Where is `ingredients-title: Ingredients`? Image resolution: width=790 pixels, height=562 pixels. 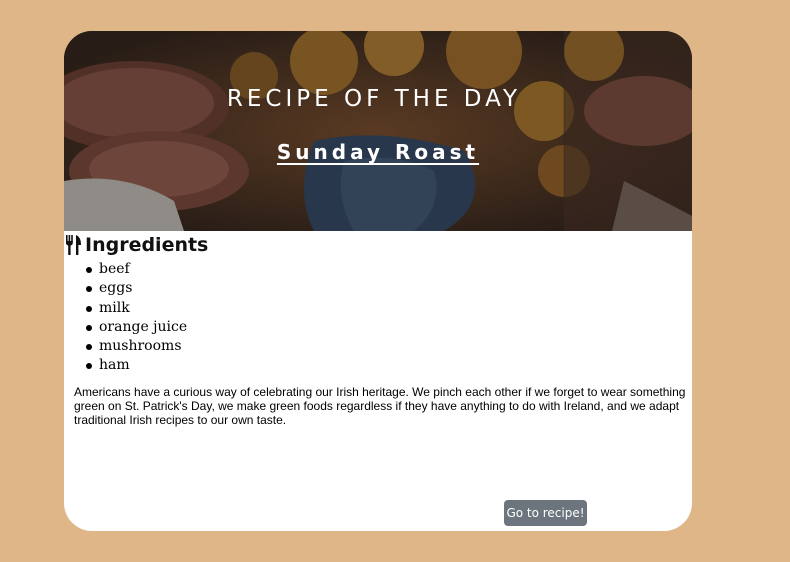
ingredients-title: Ingredients is located at coordinates (147, 245).